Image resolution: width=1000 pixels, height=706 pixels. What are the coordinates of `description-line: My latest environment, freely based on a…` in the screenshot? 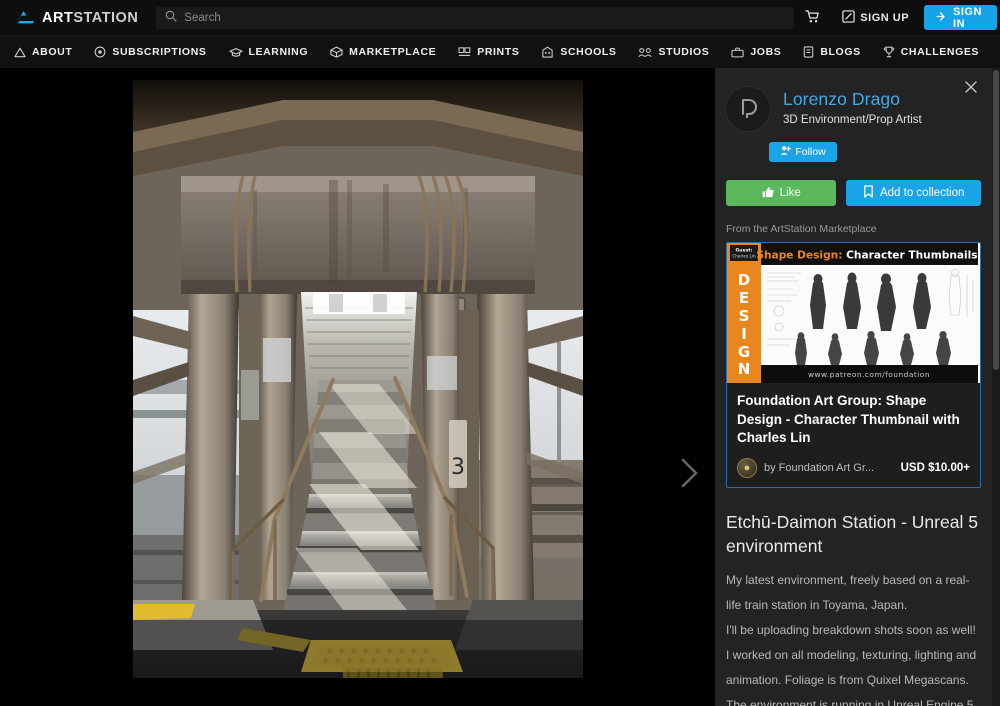 It's located at (848, 592).